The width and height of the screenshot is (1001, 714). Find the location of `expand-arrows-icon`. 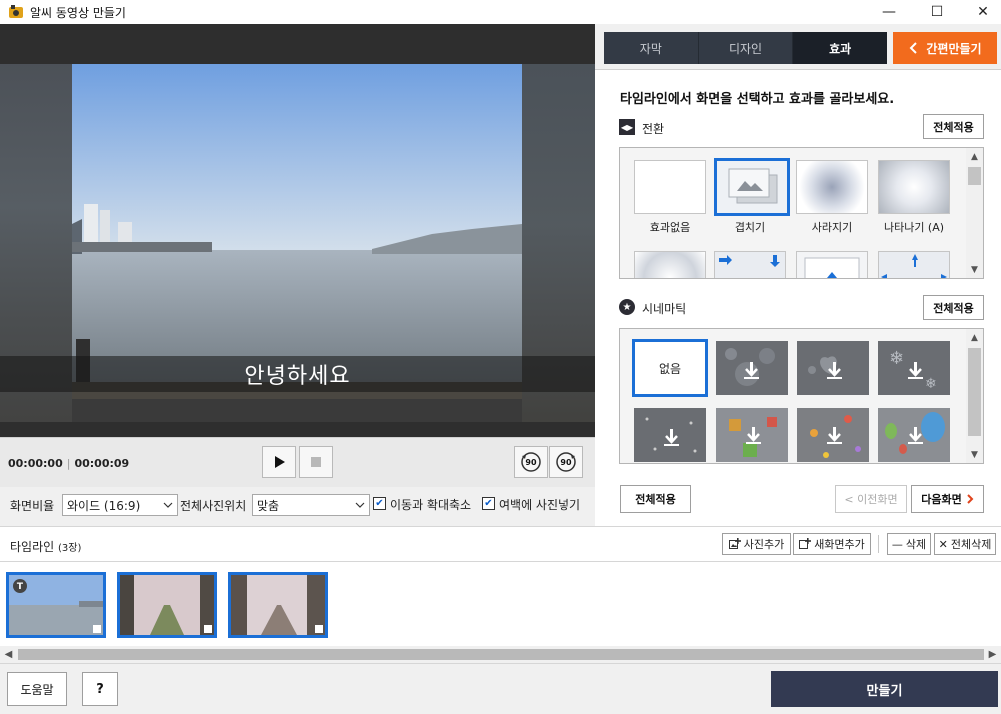

expand-arrows-icon is located at coordinates (914, 266).